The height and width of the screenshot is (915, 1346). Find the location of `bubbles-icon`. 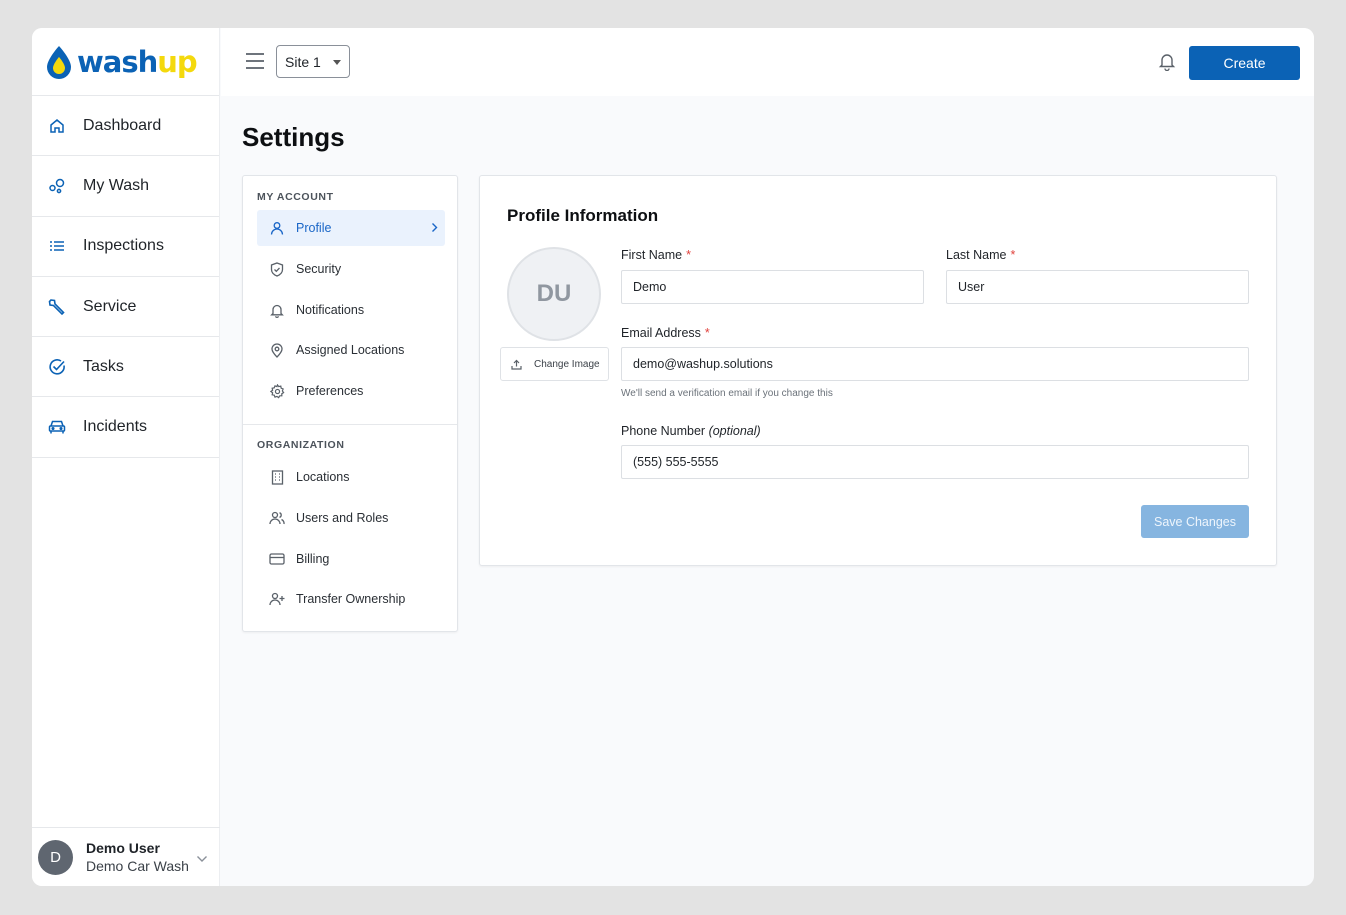

bubbles-icon is located at coordinates (57, 186).